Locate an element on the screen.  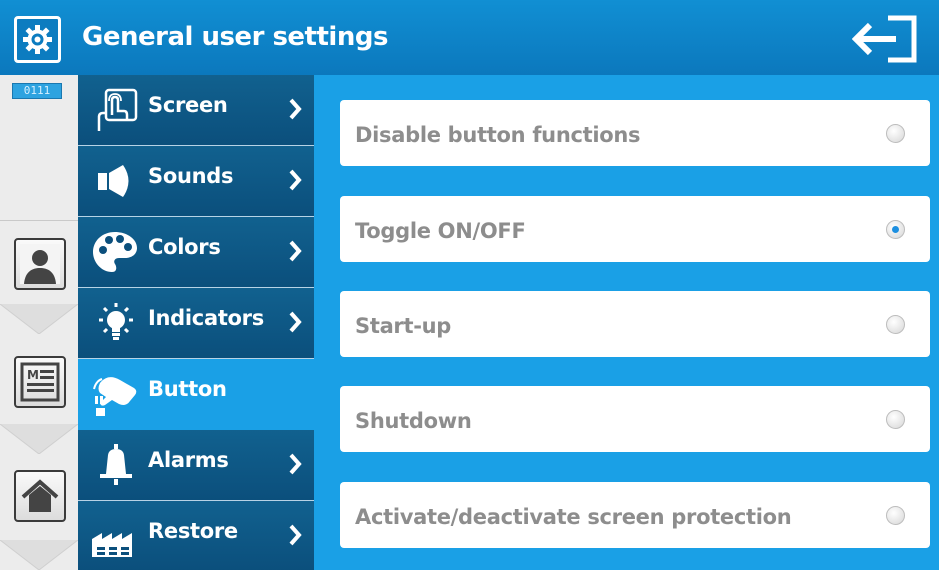
user-profile-icon is located at coordinates (40, 264).